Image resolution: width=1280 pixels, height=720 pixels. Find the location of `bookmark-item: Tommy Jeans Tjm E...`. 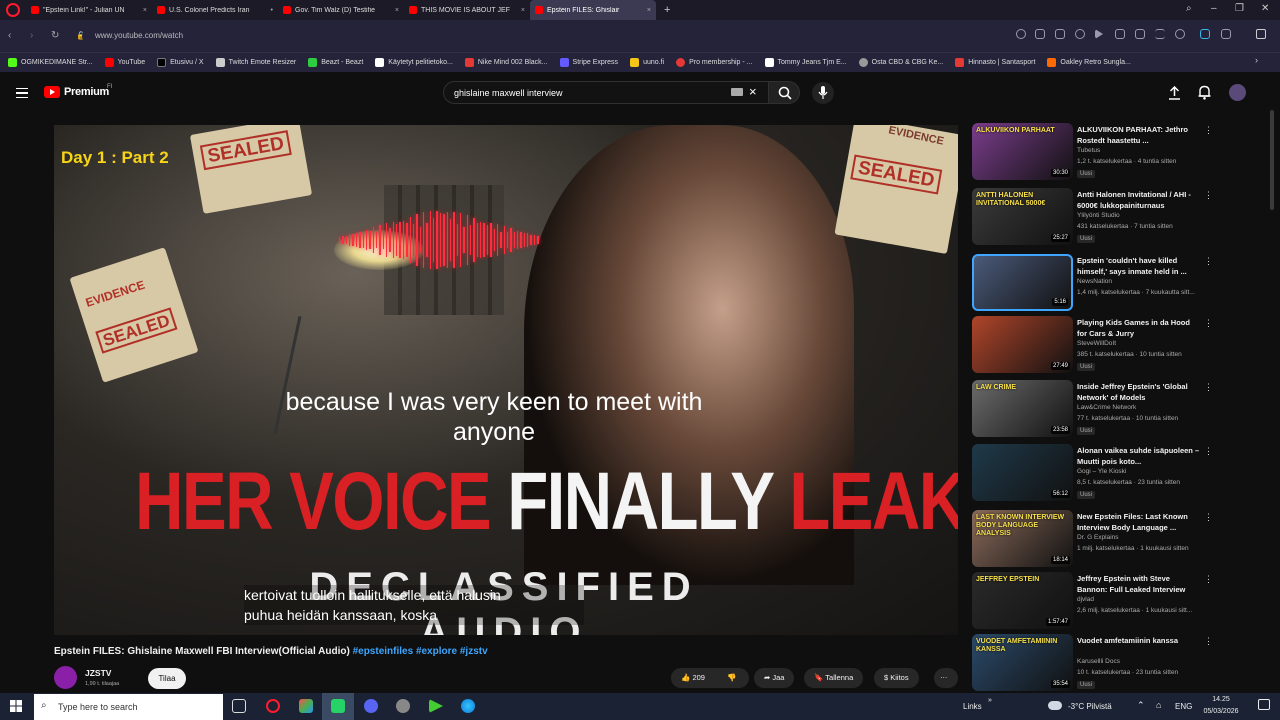

bookmark-item: Tommy Jeans Tjm E... is located at coordinates (805, 62).